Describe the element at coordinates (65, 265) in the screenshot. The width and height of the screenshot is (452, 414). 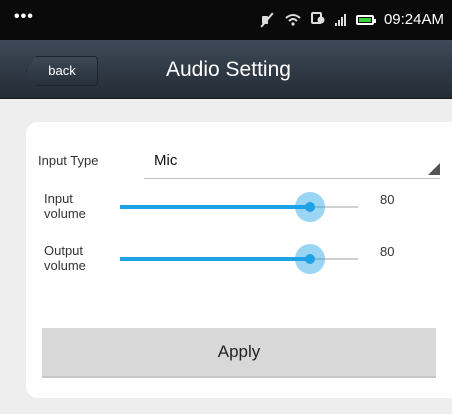
I see `output-volume-label-line2: volume` at that location.